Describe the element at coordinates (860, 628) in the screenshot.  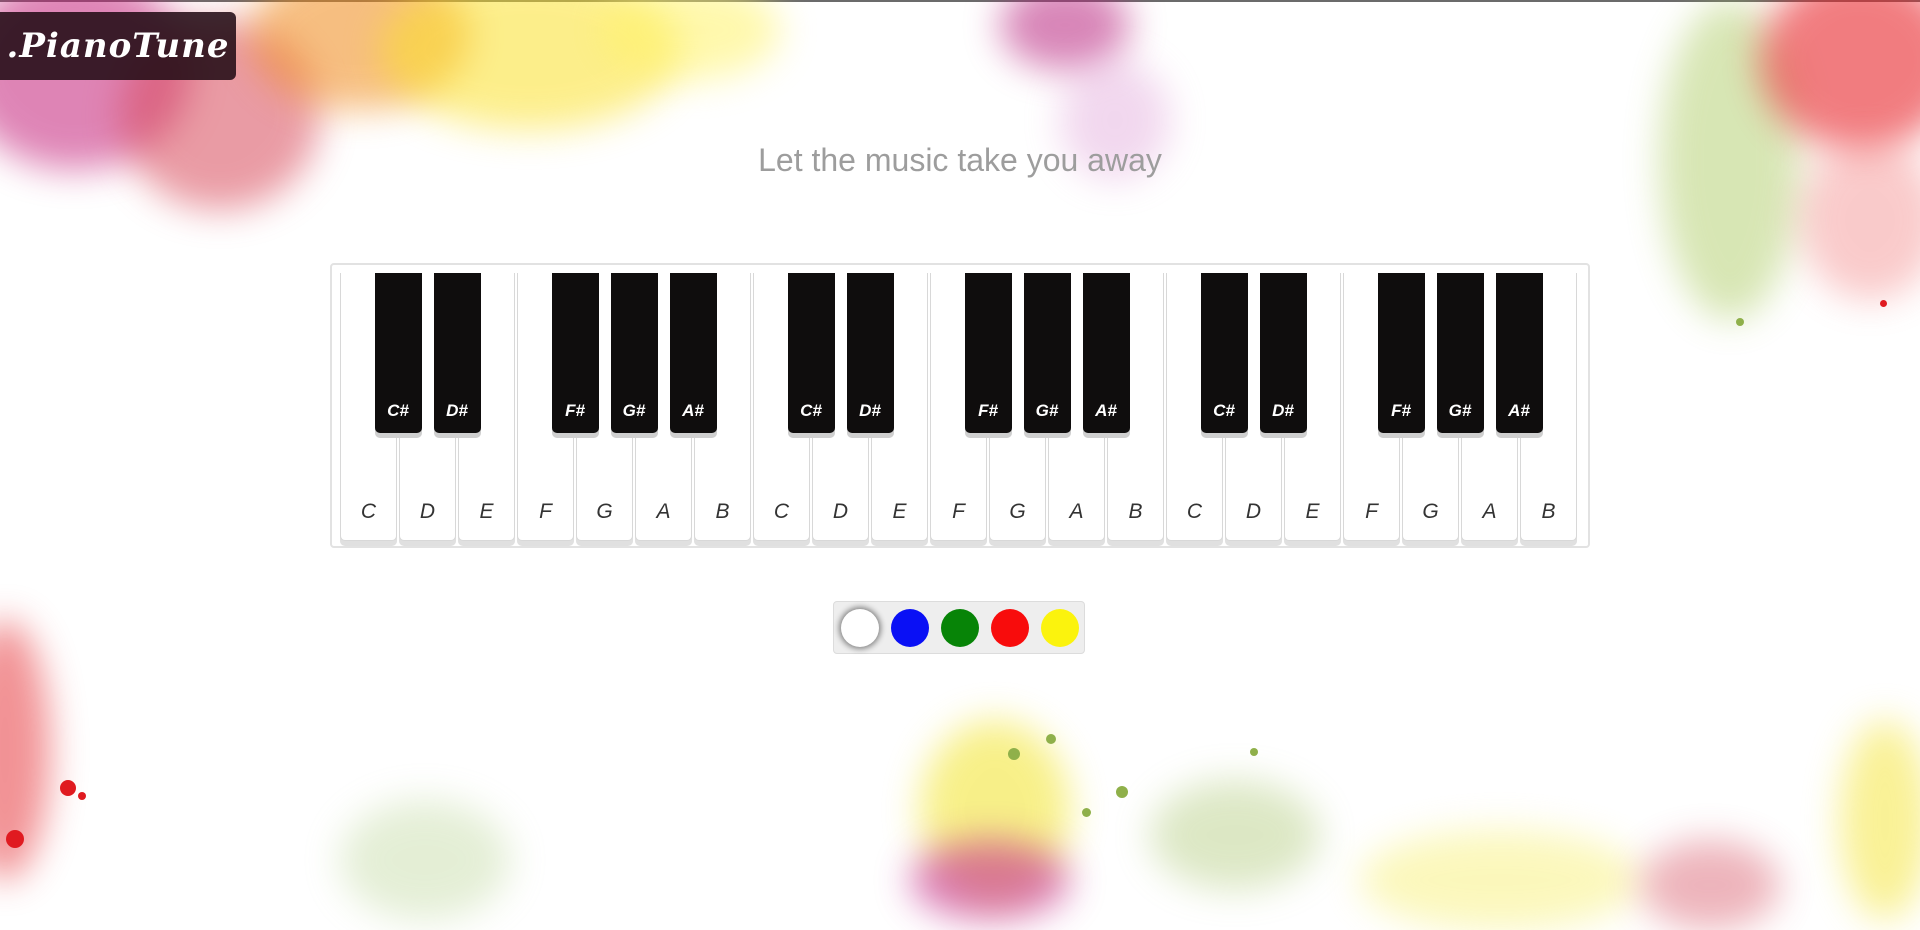
I see `color-swatch-white` at that location.